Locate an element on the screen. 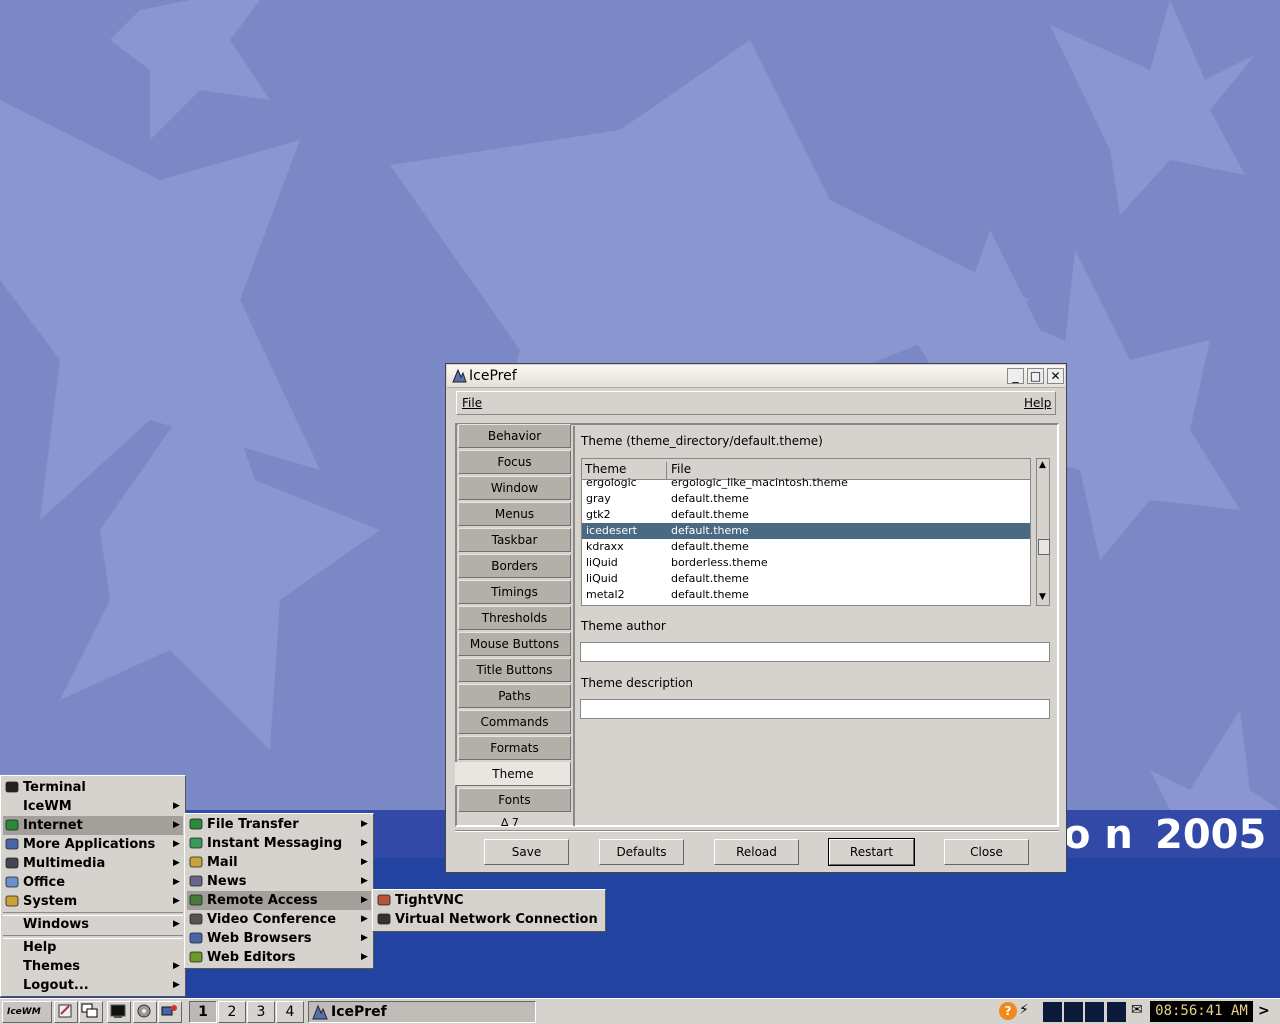 This screenshot has height=1024, width=1280. nav-window-placement: Window Placement is located at coordinates (514, 496).